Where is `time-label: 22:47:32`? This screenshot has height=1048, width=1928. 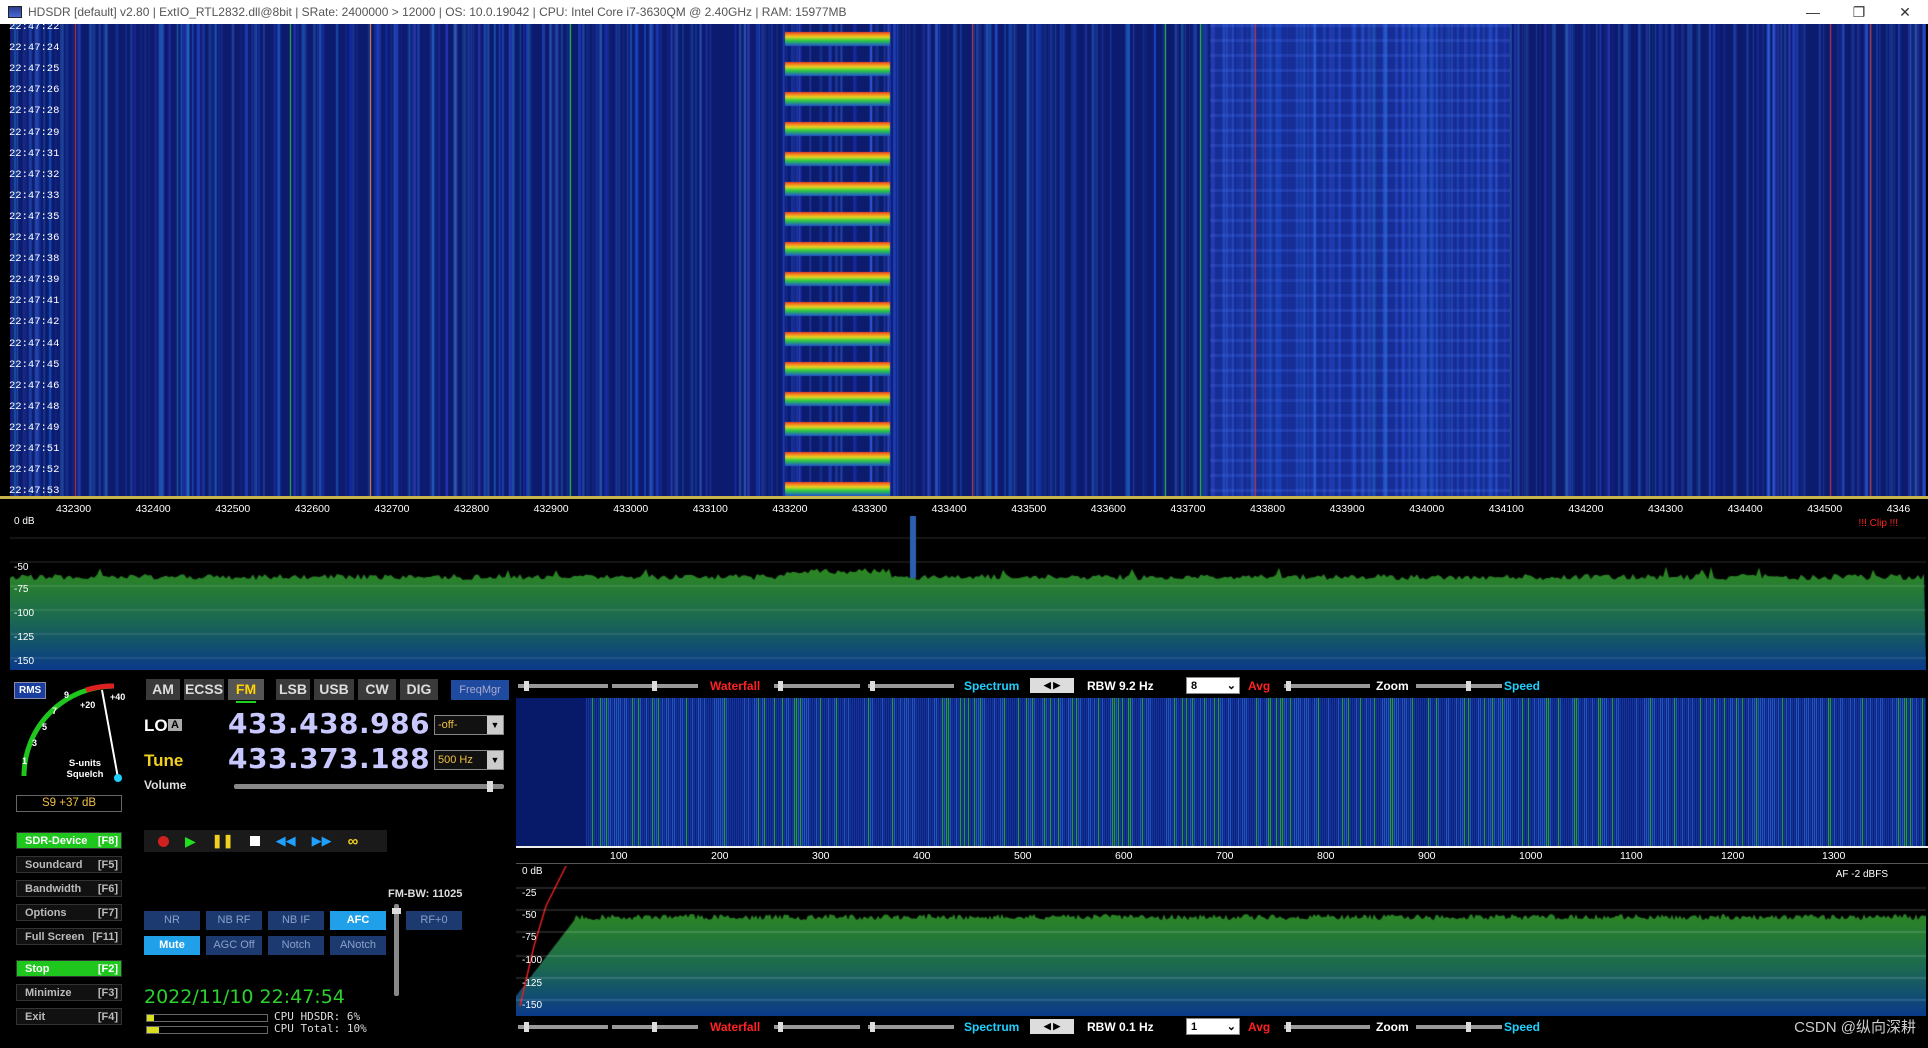
time-label: 22:47:32 is located at coordinates (34, 174).